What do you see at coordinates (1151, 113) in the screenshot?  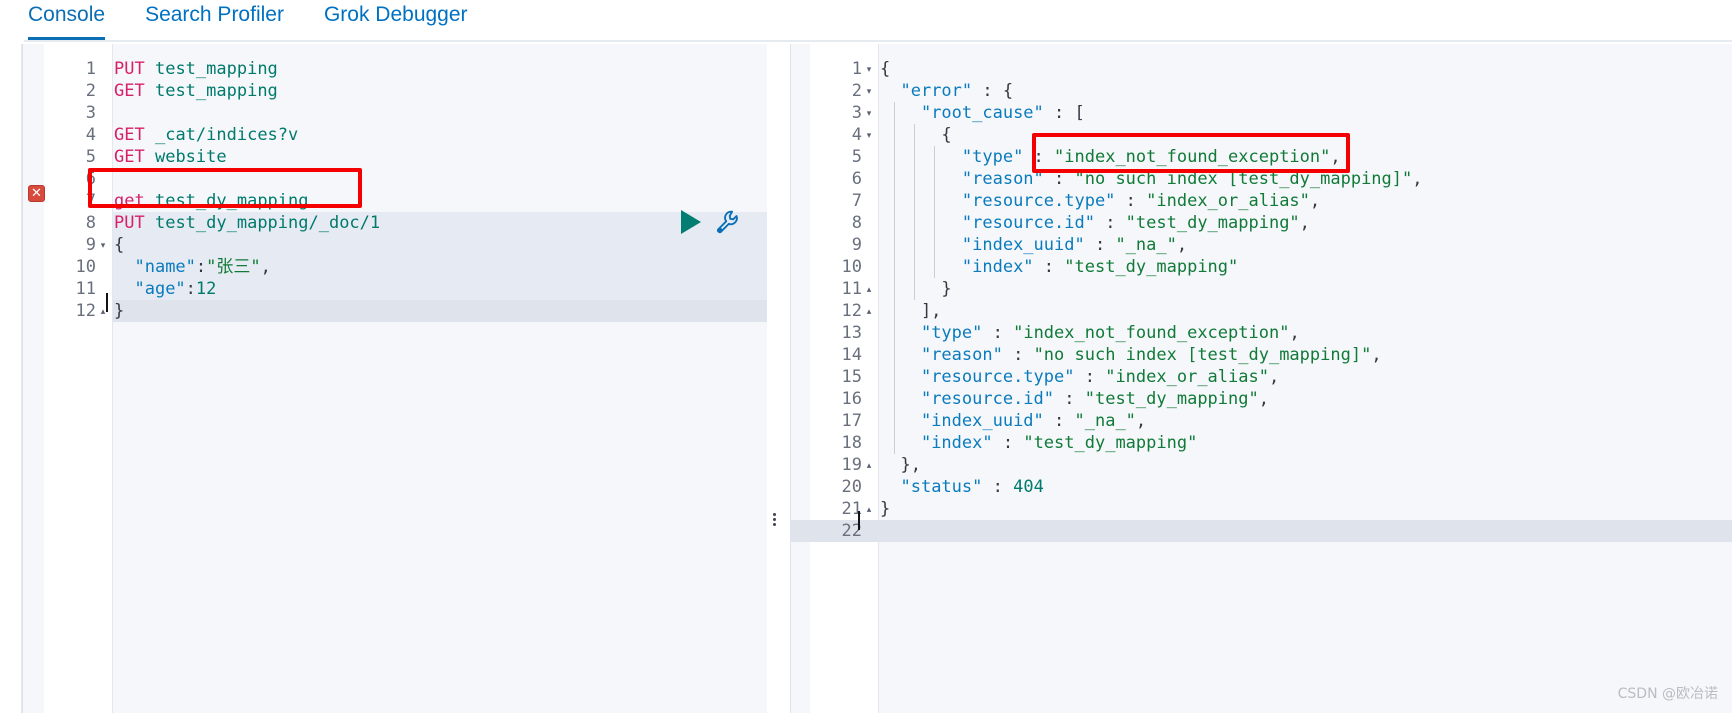 I see `code-line: "root_cause" : [` at bounding box center [1151, 113].